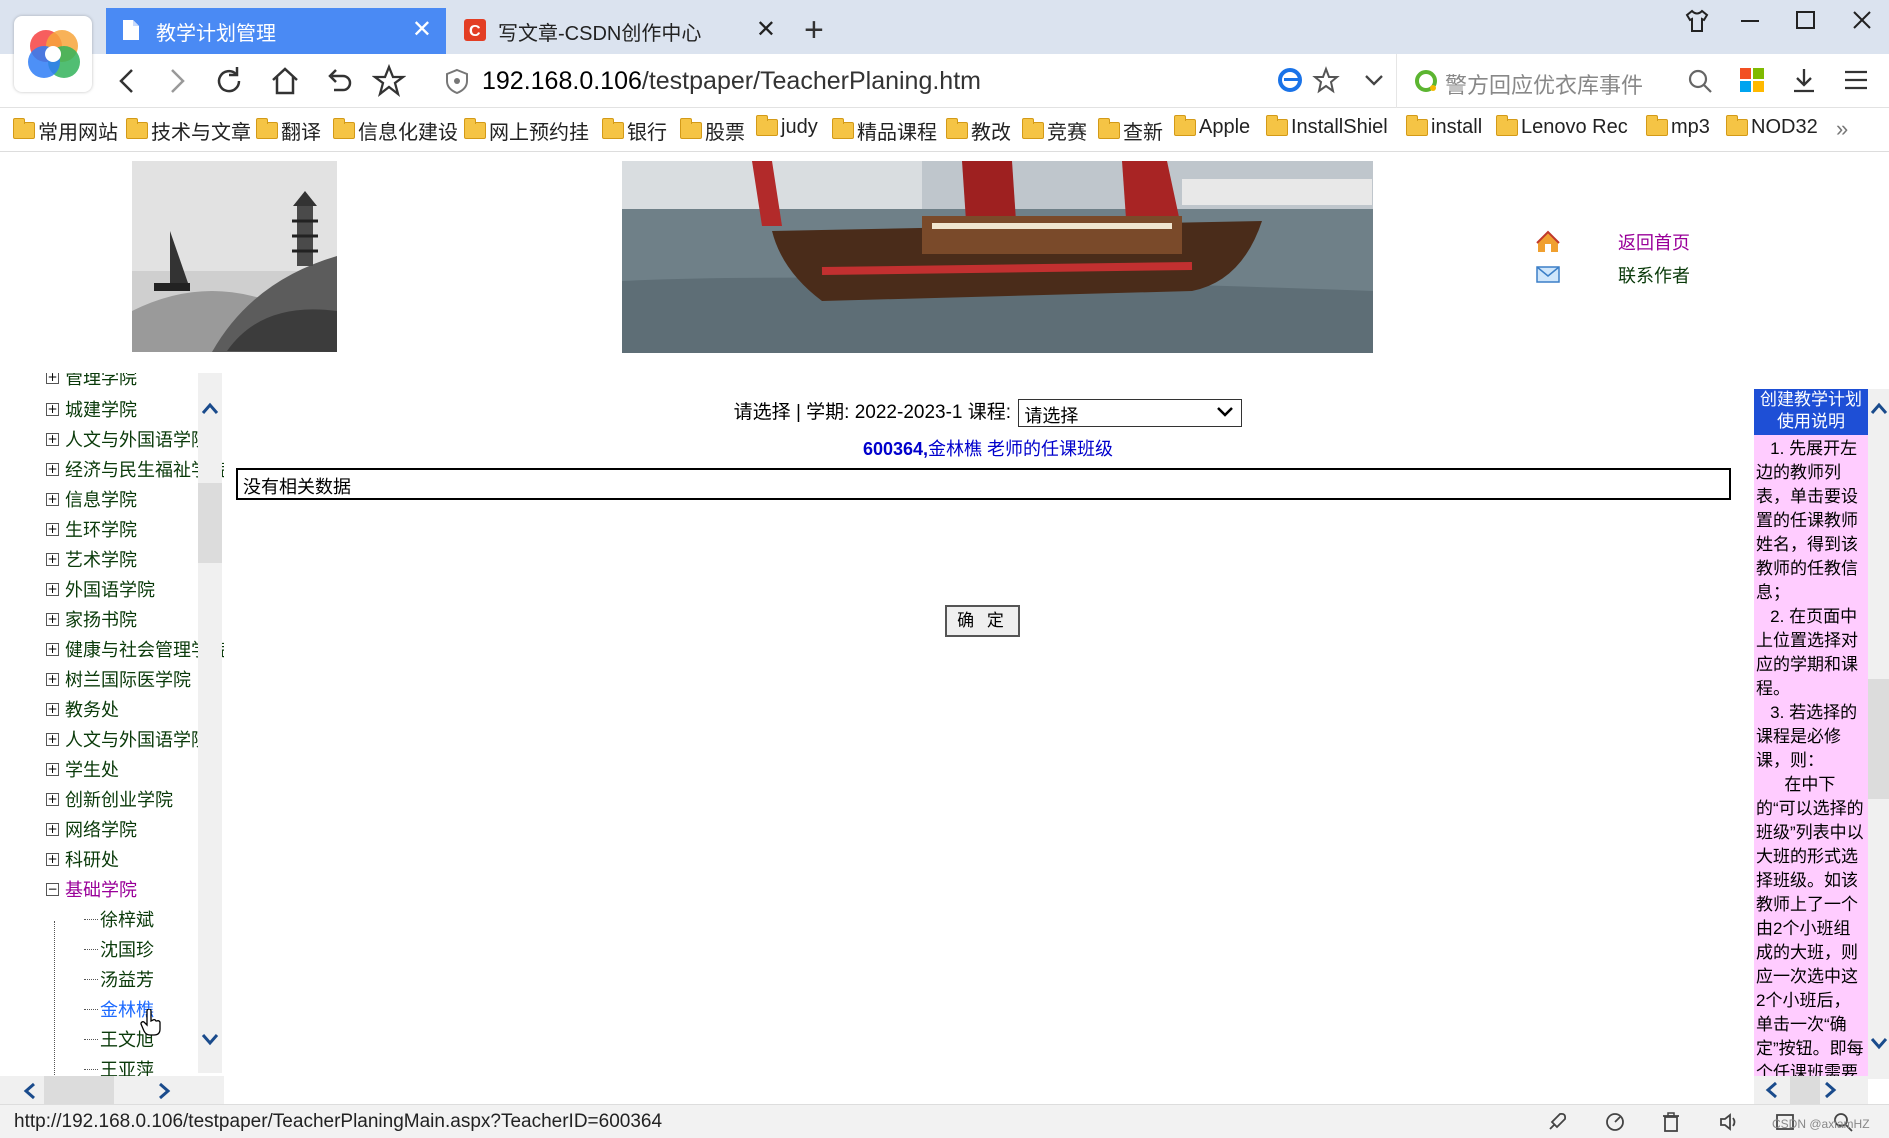 This screenshot has height=1138, width=1889. I want to click on forward-icon, so click(177, 81).